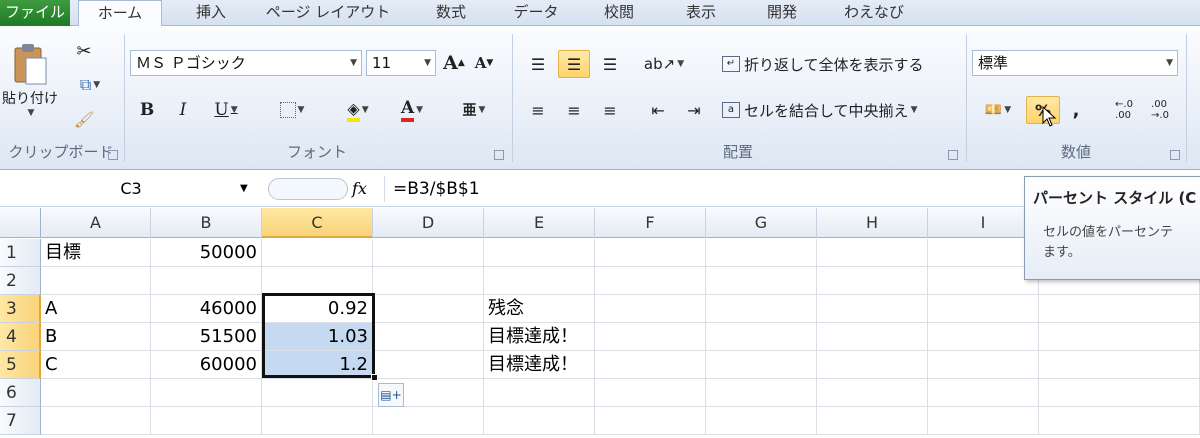  Describe the element at coordinates (1119, 421) in the screenshot. I see `cell-j7` at that location.